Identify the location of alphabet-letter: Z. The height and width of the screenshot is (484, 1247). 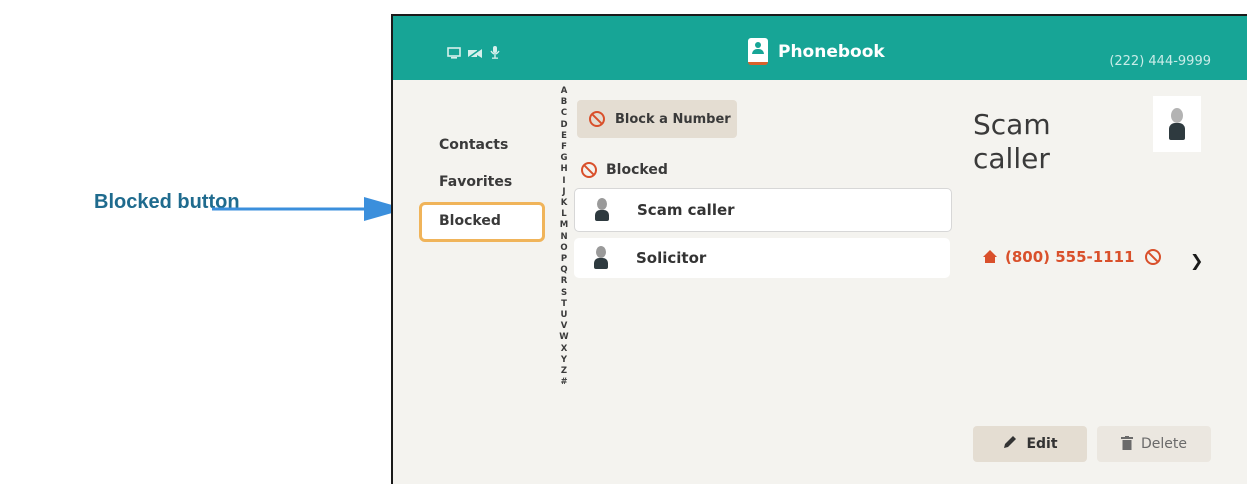
(564, 371).